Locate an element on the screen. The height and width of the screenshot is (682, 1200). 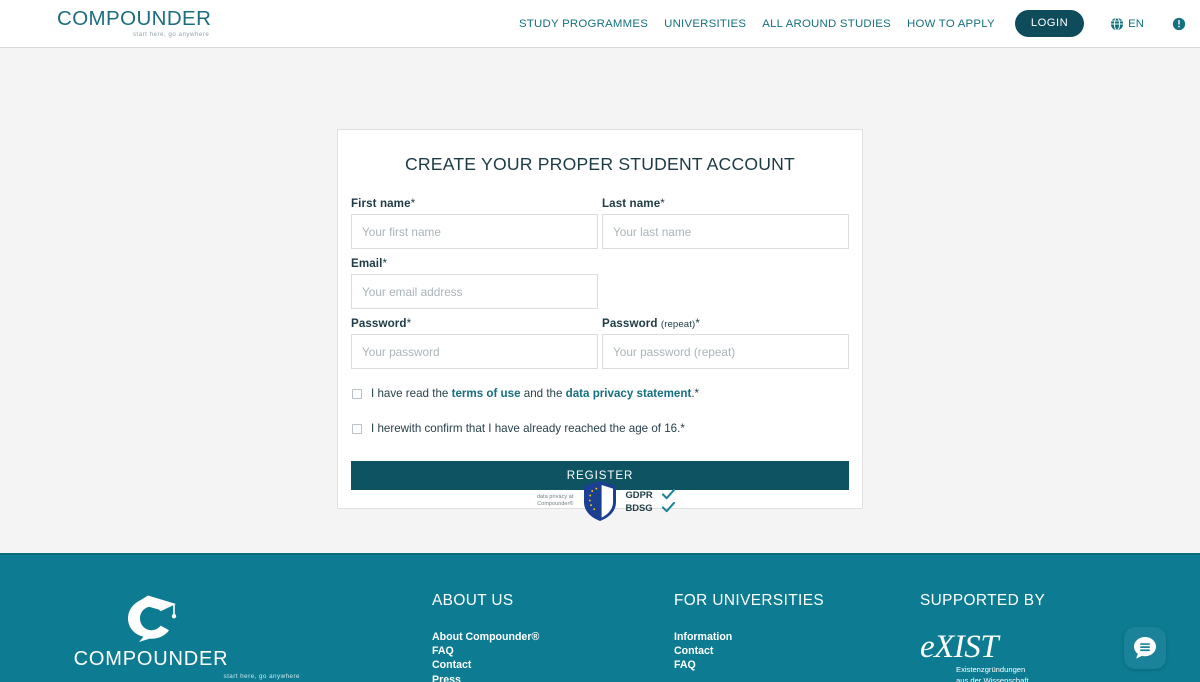
footer-link-information: Information is located at coordinates (797, 637).